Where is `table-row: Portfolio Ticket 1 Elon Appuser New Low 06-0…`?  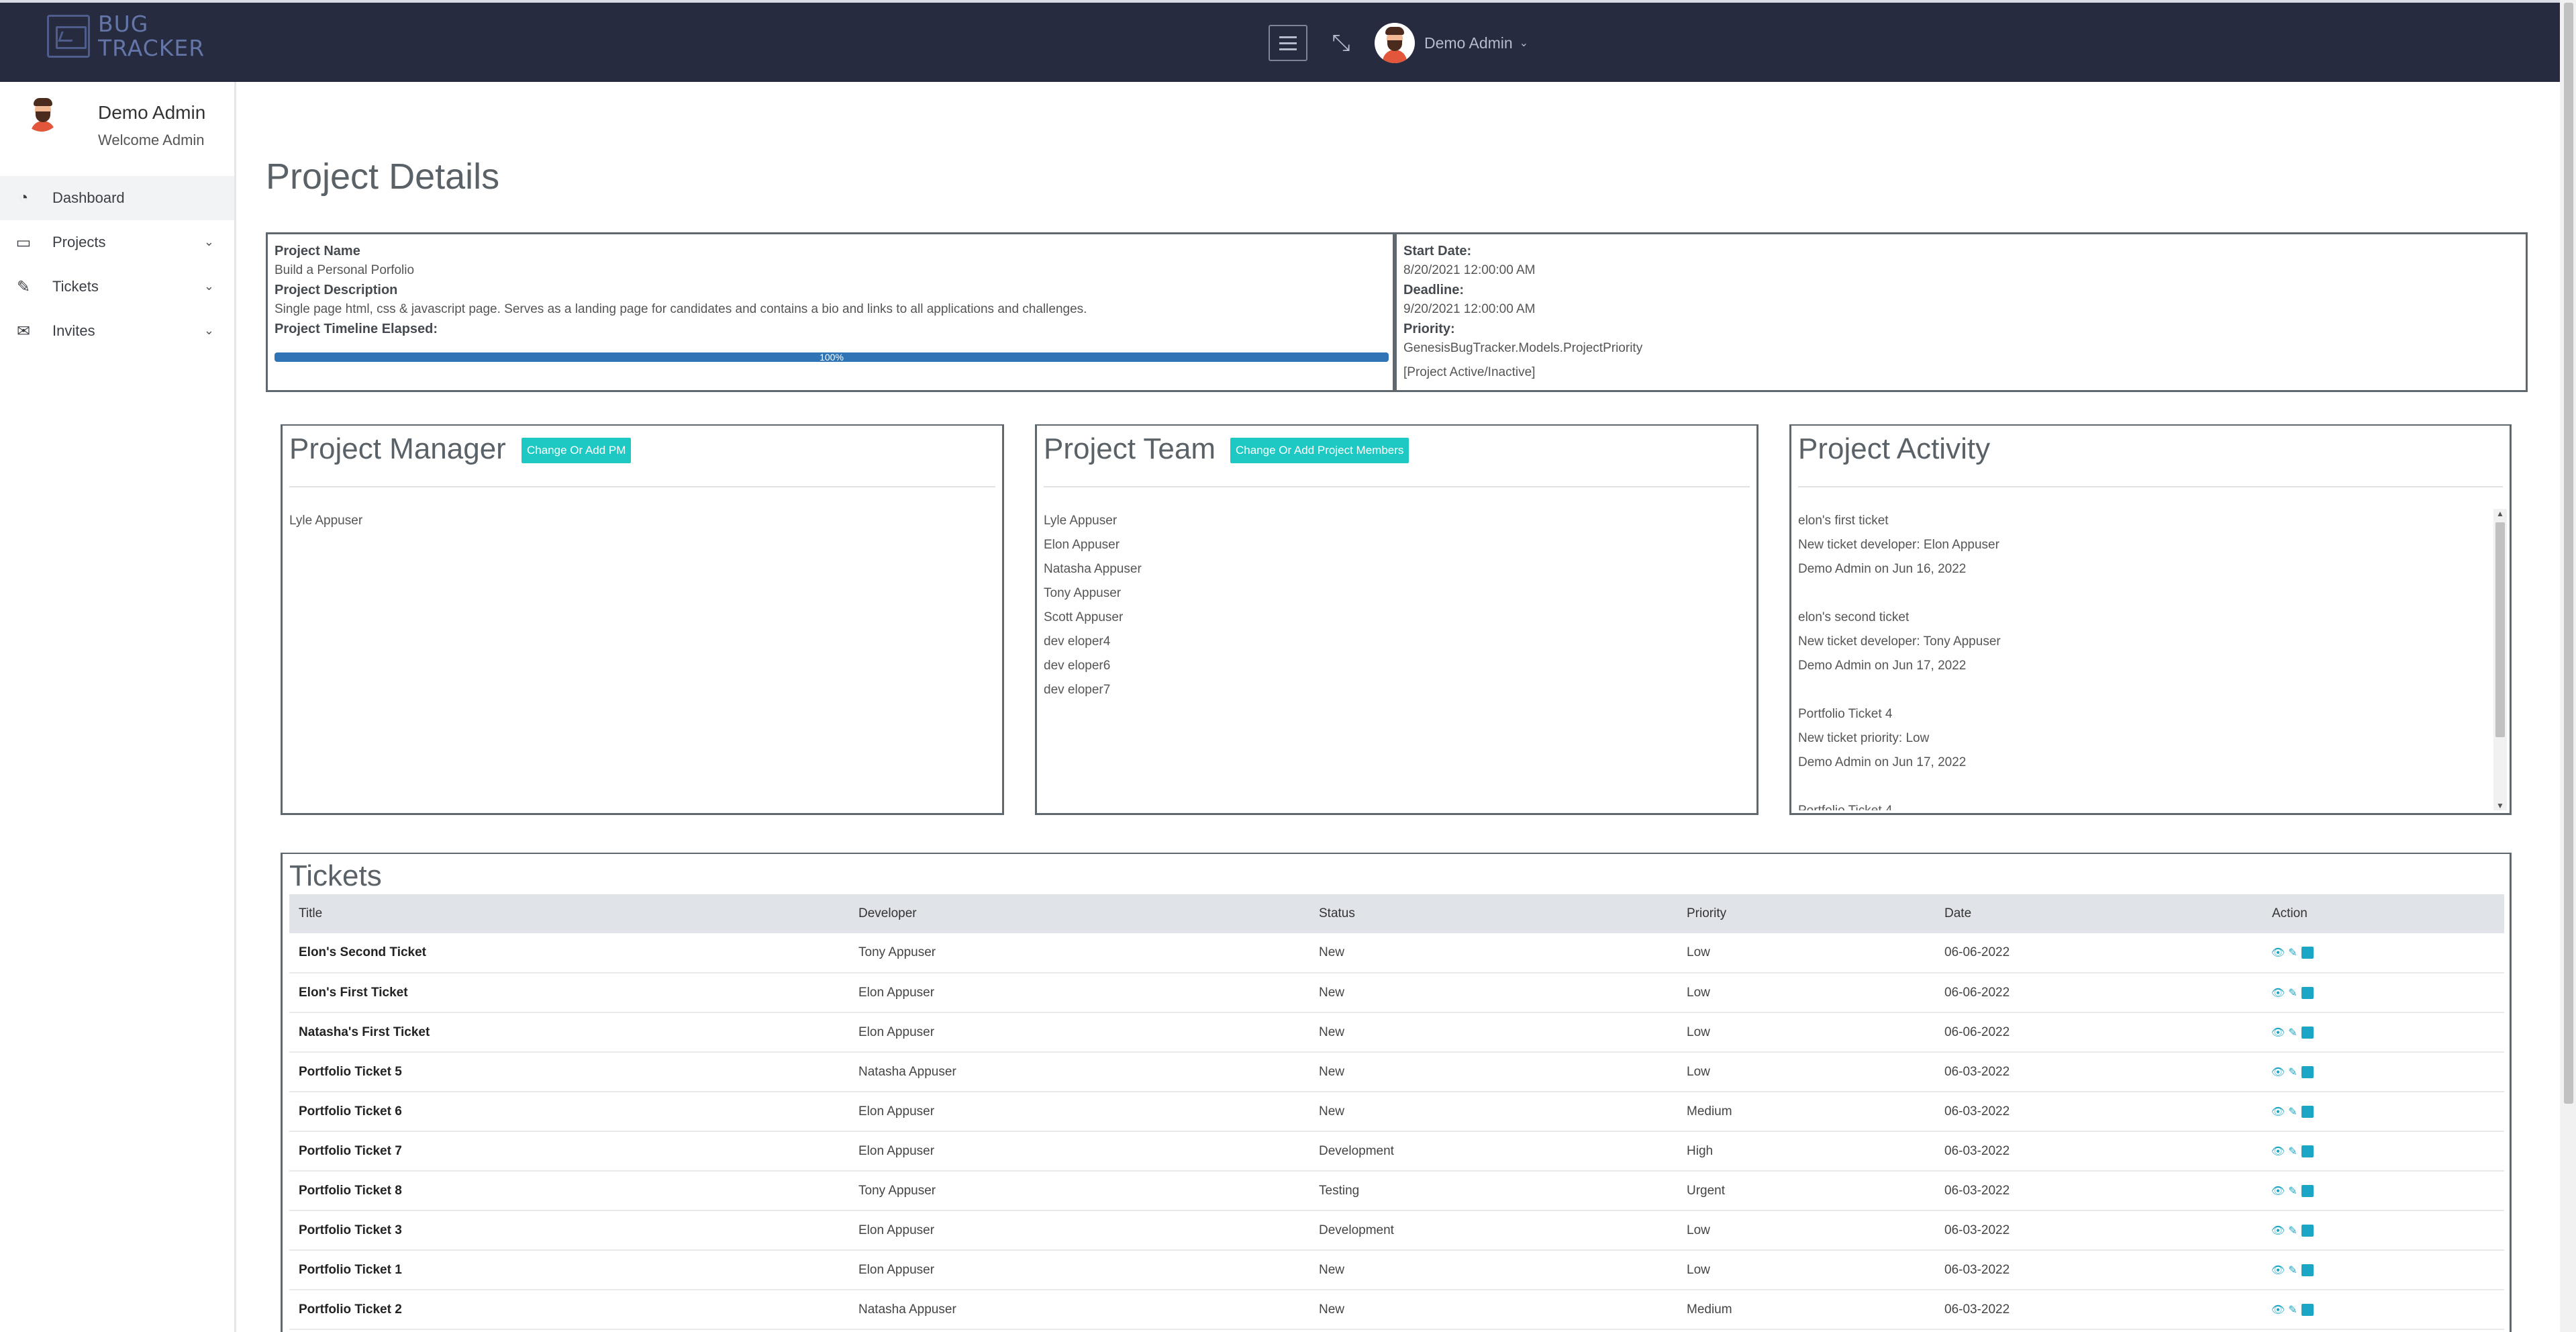
table-row: Portfolio Ticket 1 Elon Appuser New Low 06-0… is located at coordinates (1396, 1270).